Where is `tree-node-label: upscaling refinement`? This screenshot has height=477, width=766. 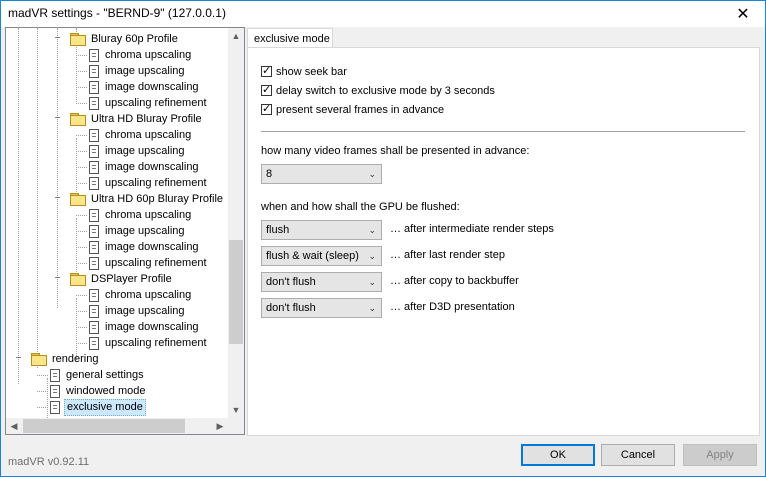
tree-node-label: upscaling refinement is located at coordinates (156, 342).